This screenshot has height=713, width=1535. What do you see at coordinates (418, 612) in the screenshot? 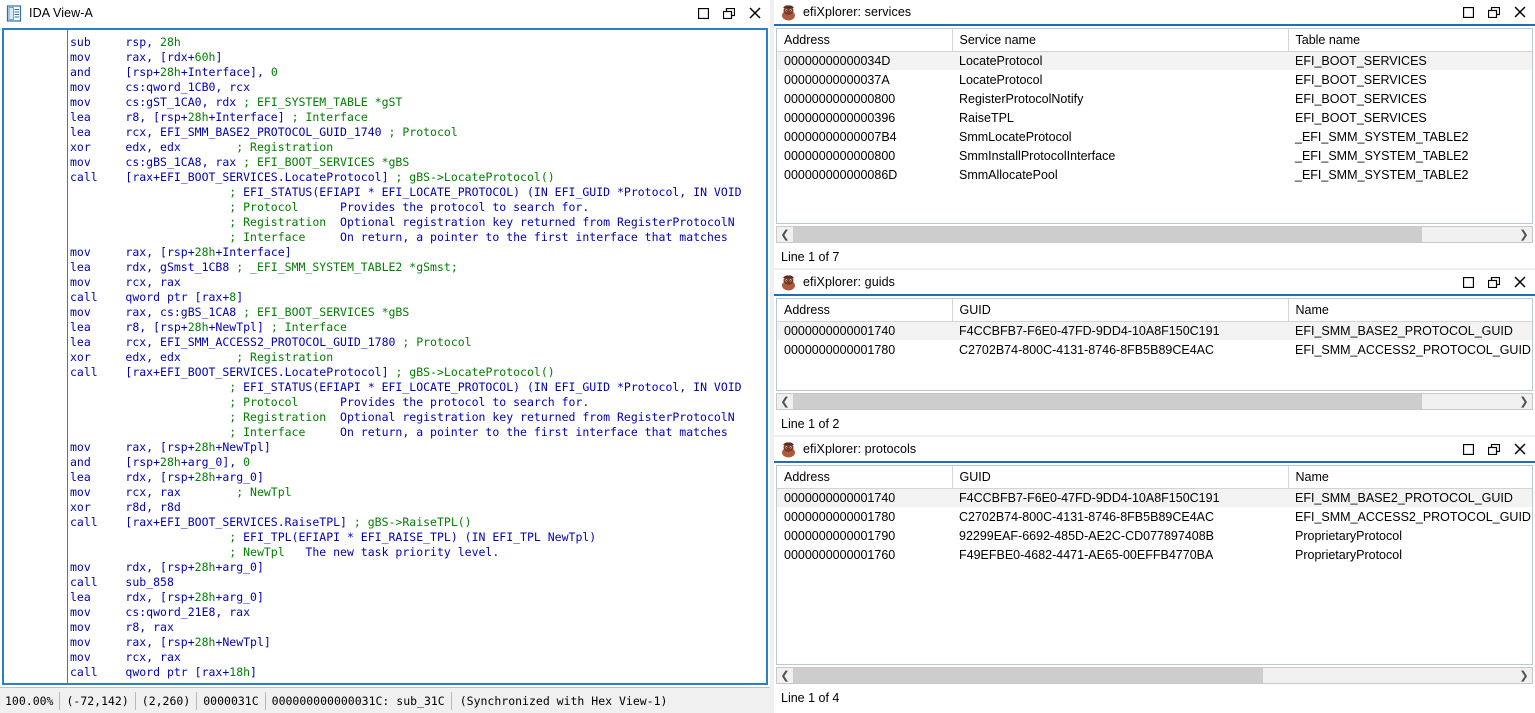
I see `disassembly-line: mov cs:qword_21E8, rax` at bounding box center [418, 612].